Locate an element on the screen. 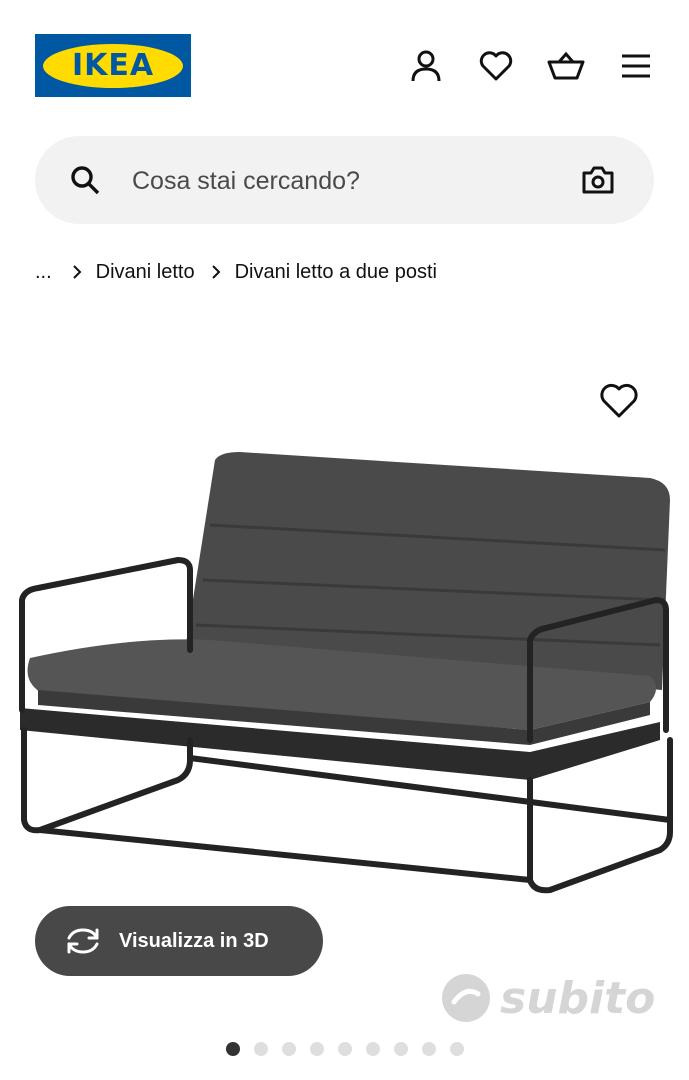 Image resolution: width=689 pixels, height=1080 pixels. subito-watermark: subito is located at coordinates (547, 998).